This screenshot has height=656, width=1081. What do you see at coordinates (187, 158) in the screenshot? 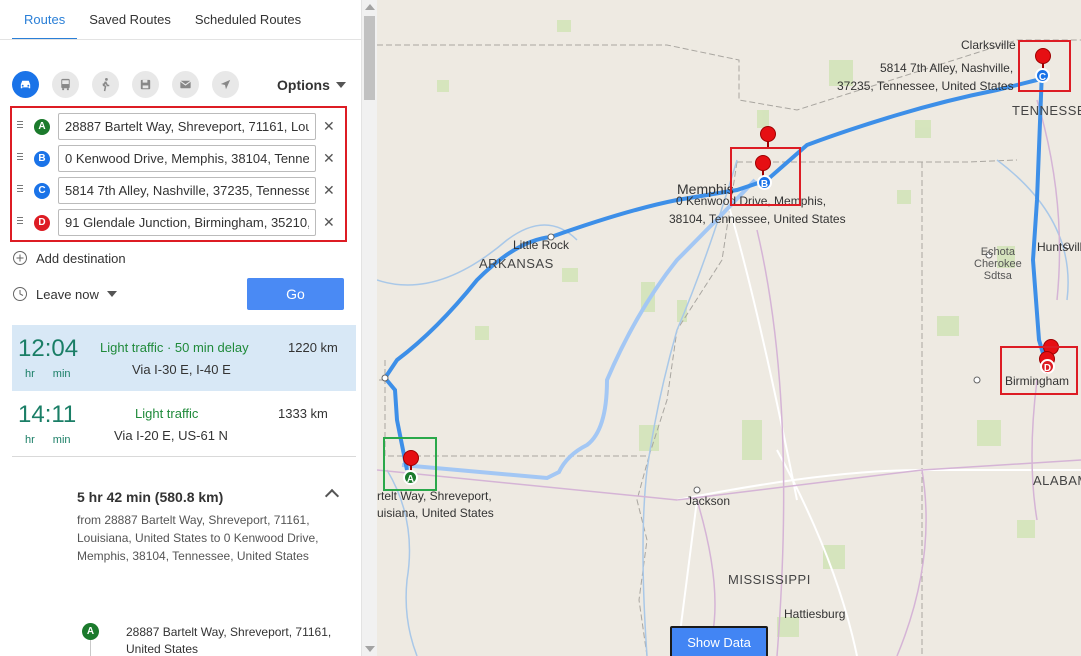
I see `waypoint-b-input` at bounding box center [187, 158].